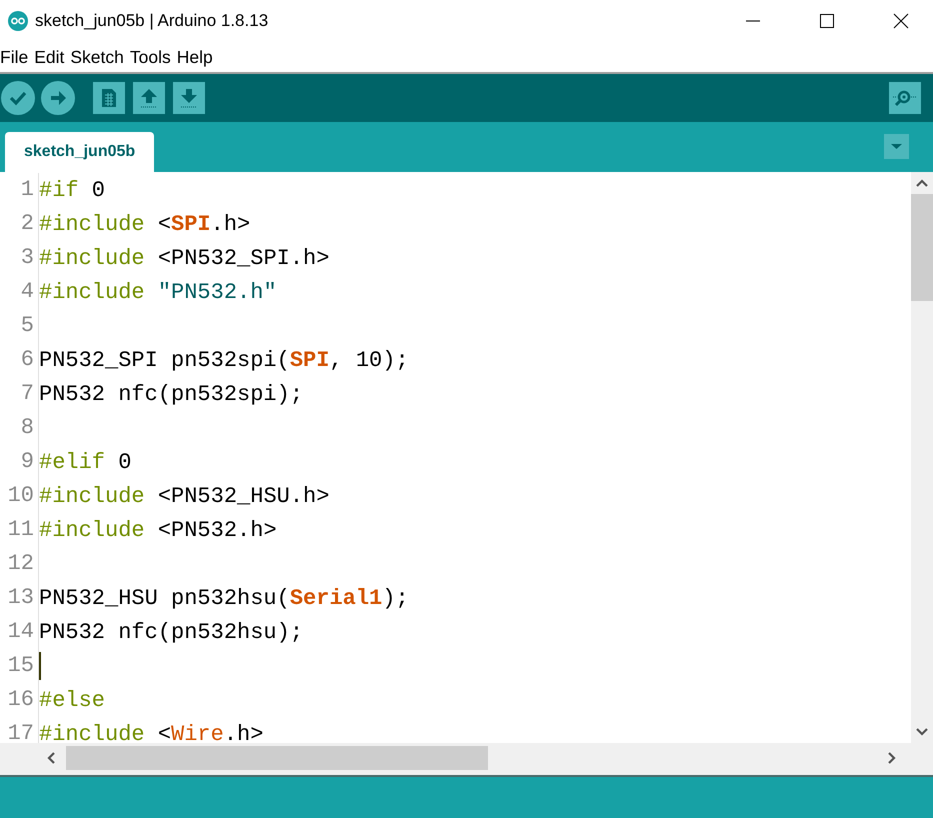 The height and width of the screenshot is (818, 933). Describe the element at coordinates (19, 258) in the screenshot. I see `line-number: 3` at that location.